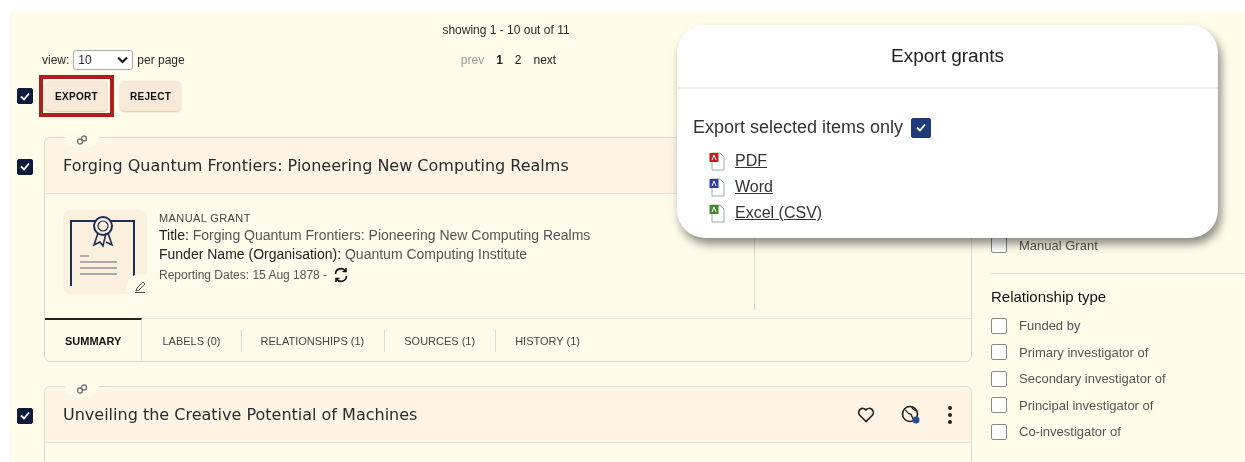 This screenshot has height=462, width=1245. What do you see at coordinates (1049, 296) in the screenshot?
I see `filter-heading: Relationship type` at bounding box center [1049, 296].